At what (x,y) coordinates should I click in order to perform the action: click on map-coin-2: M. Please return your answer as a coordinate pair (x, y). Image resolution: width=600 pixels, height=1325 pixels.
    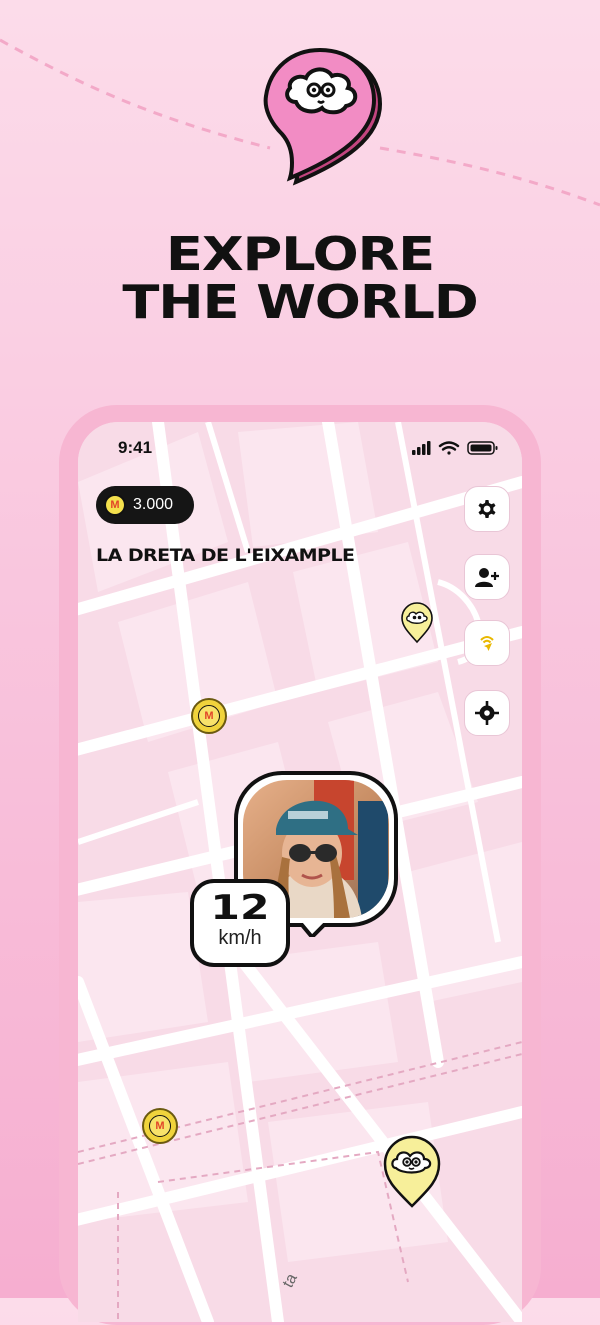
    Looking at the image, I should click on (160, 1126).